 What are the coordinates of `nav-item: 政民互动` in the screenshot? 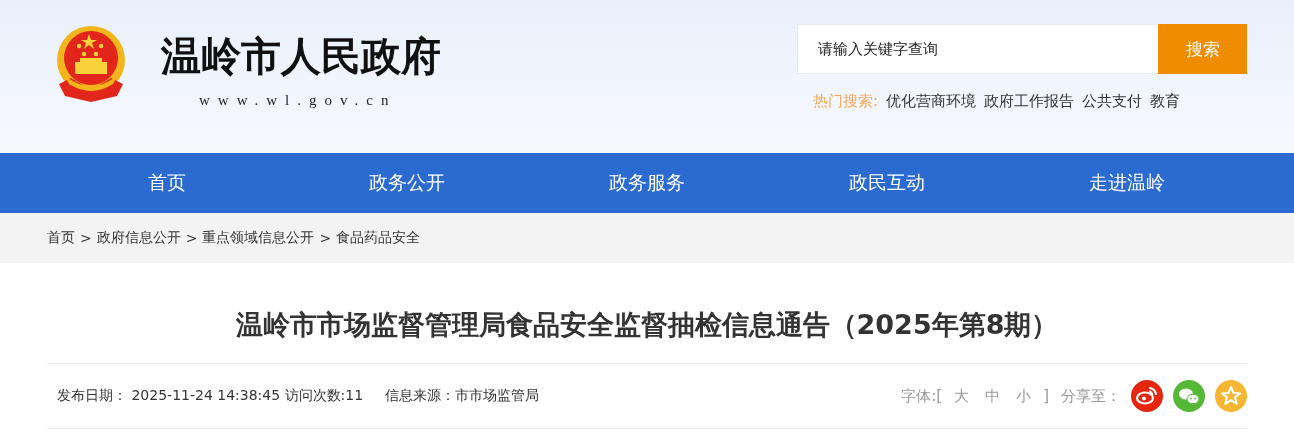 It's located at (887, 183).